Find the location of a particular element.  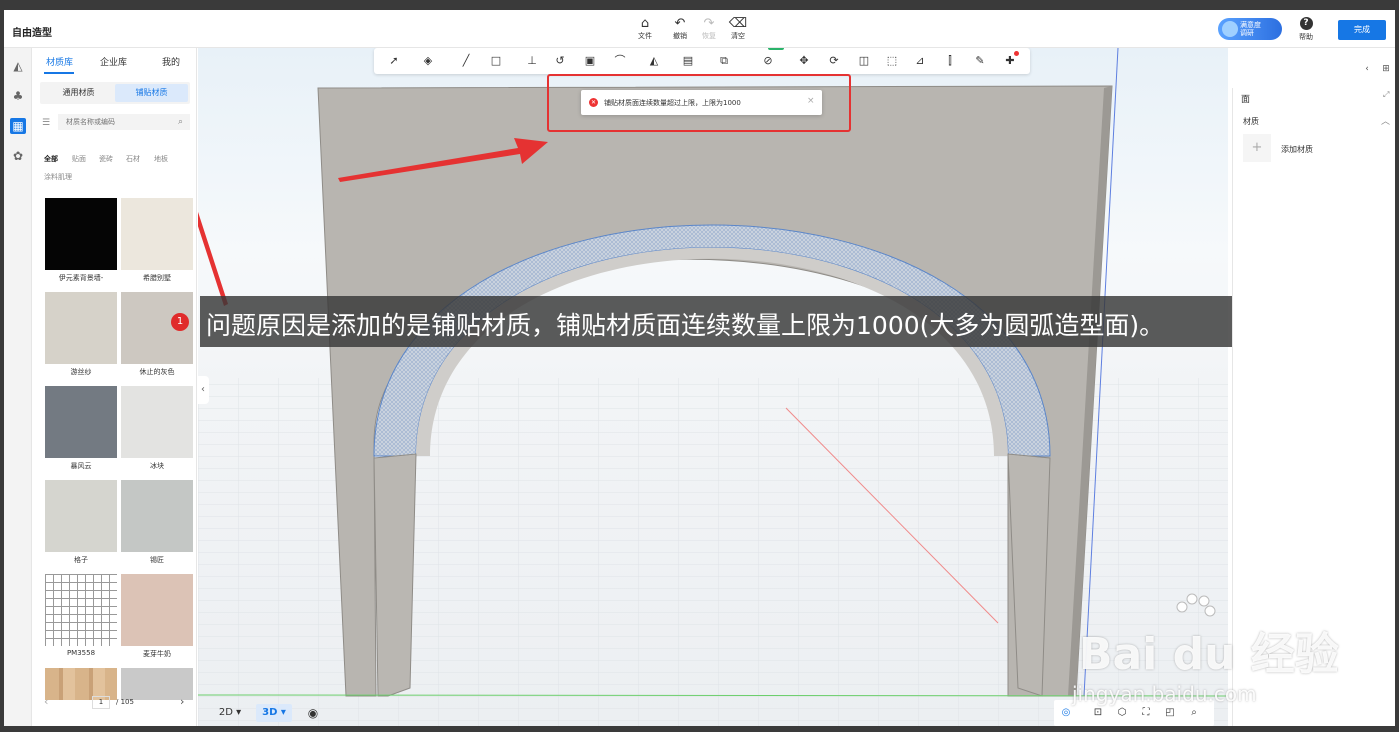

models-icon: ♣ is located at coordinates (18, 96).